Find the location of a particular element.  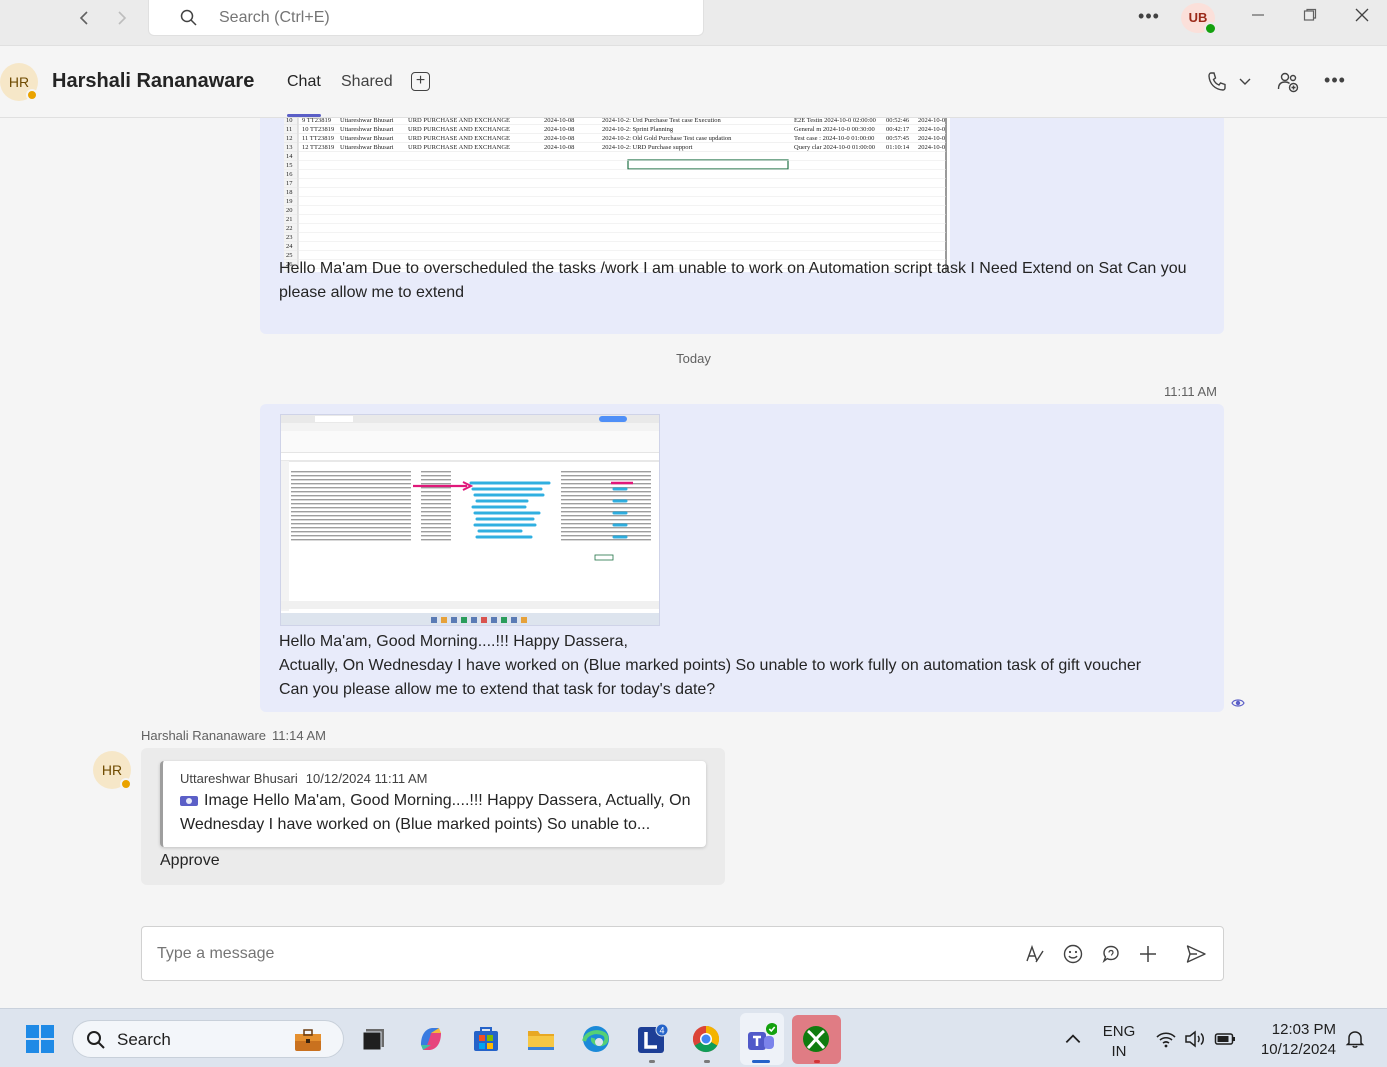

sender-avatar: HR is located at coordinates (112, 770).